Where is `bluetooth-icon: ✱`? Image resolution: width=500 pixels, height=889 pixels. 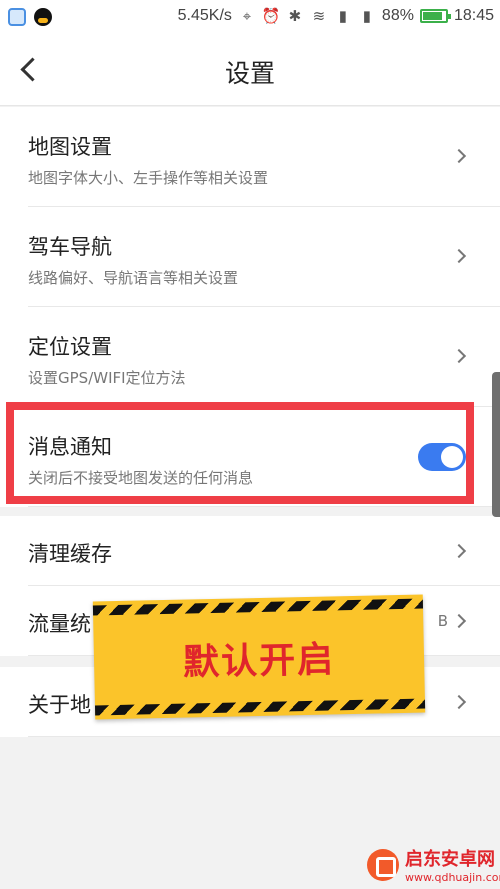 bluetooth-icon: ✱ is located at coordinates (295, 16).